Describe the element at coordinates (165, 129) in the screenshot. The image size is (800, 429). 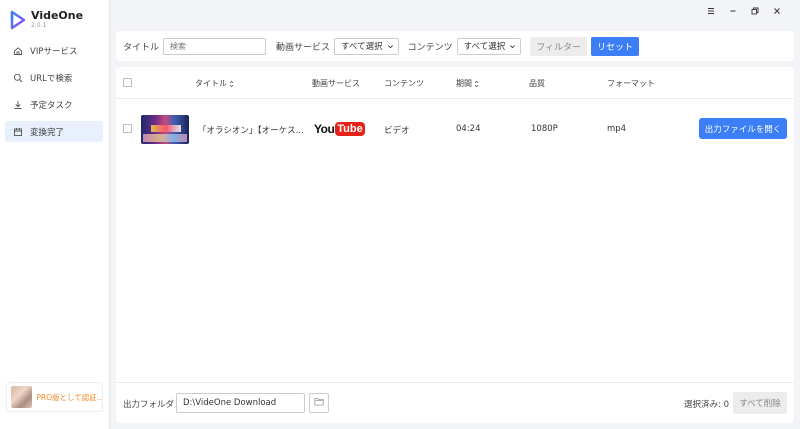
I see `video-thumbnail` at that location.